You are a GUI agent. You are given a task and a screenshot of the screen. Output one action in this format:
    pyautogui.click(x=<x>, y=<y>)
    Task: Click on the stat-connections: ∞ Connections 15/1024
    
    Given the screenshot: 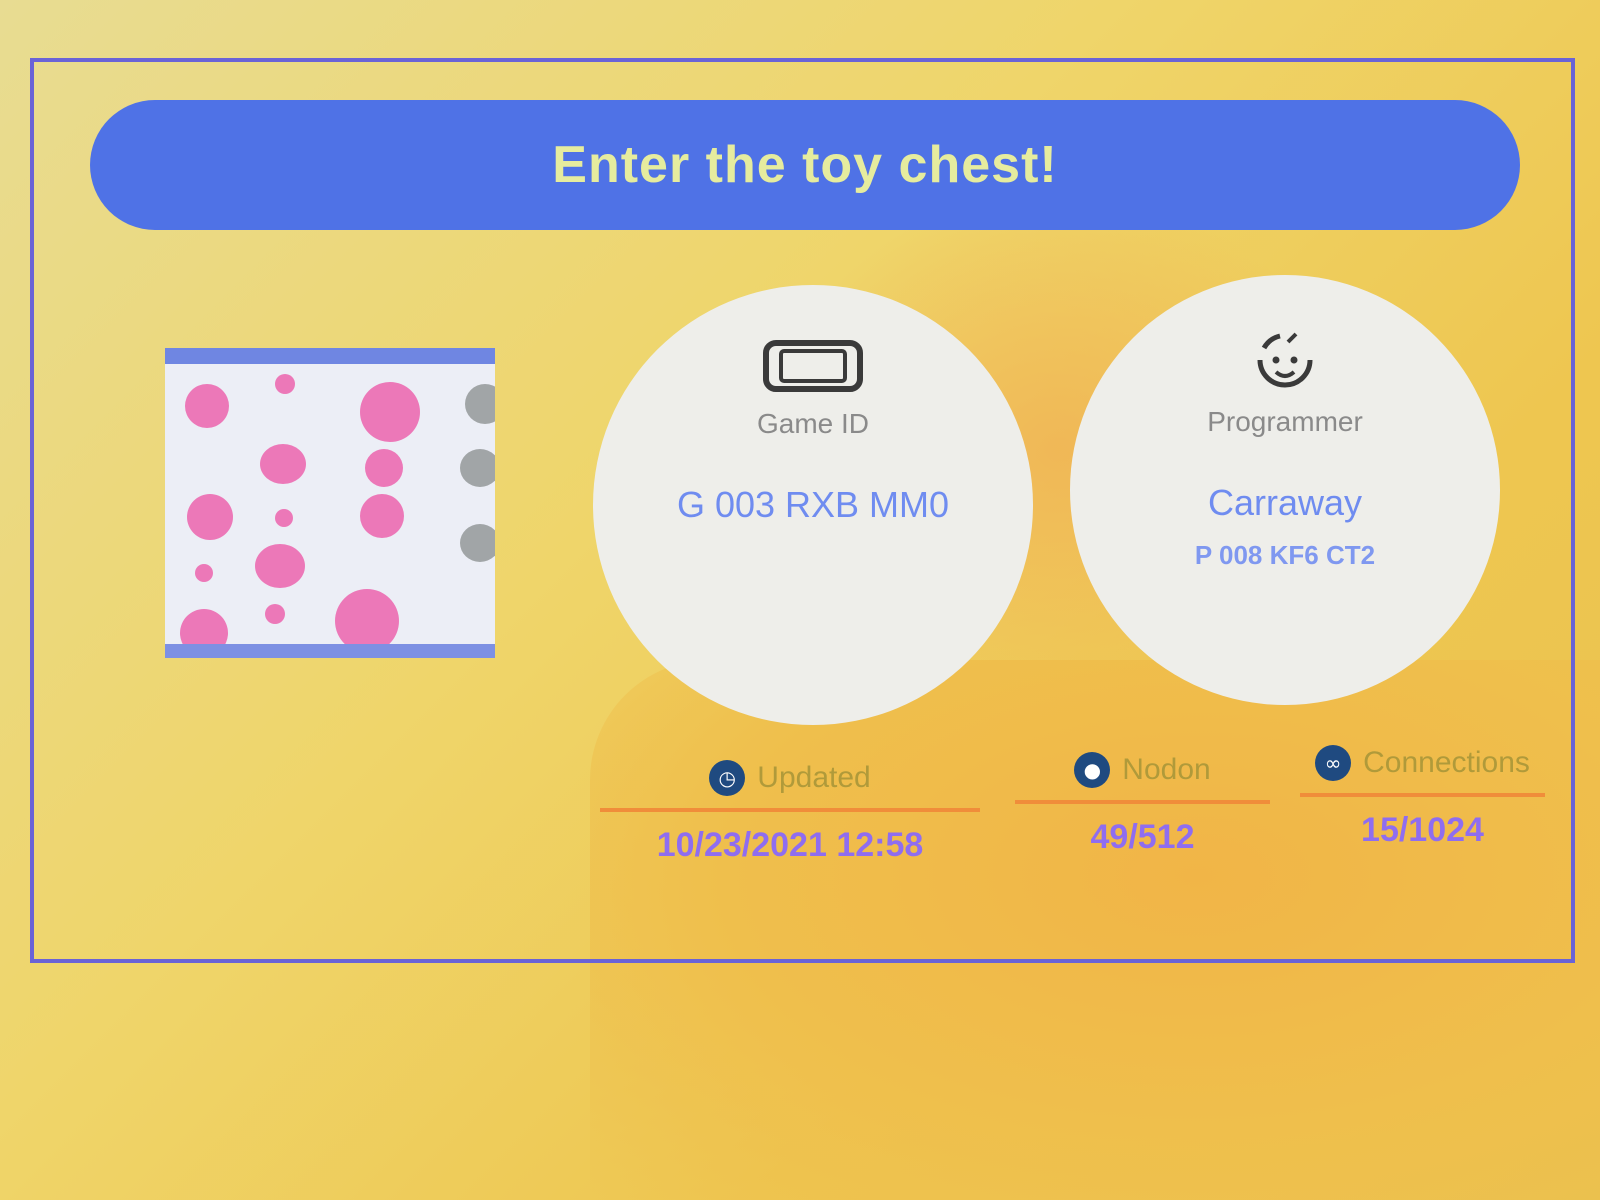 What is the action you would take?
    pyautogui.click(x=1422, y=797)
    